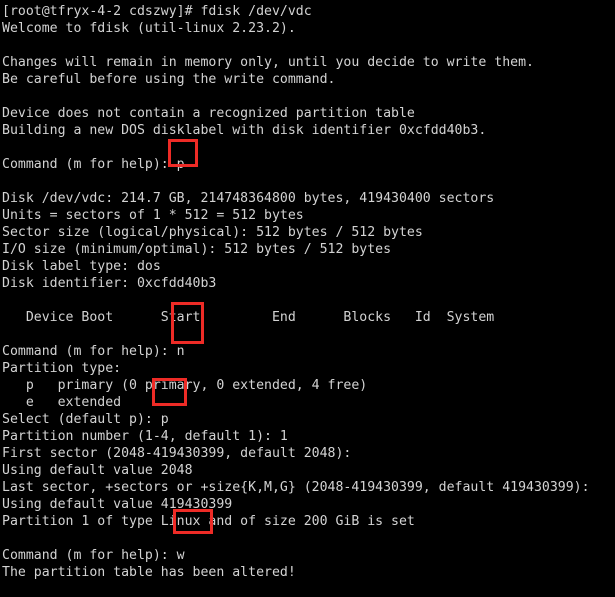 This screenshot has width=615, height=597. I want to click on terminal-line-select-default-p: Select (default p): p, so click(85, 419).